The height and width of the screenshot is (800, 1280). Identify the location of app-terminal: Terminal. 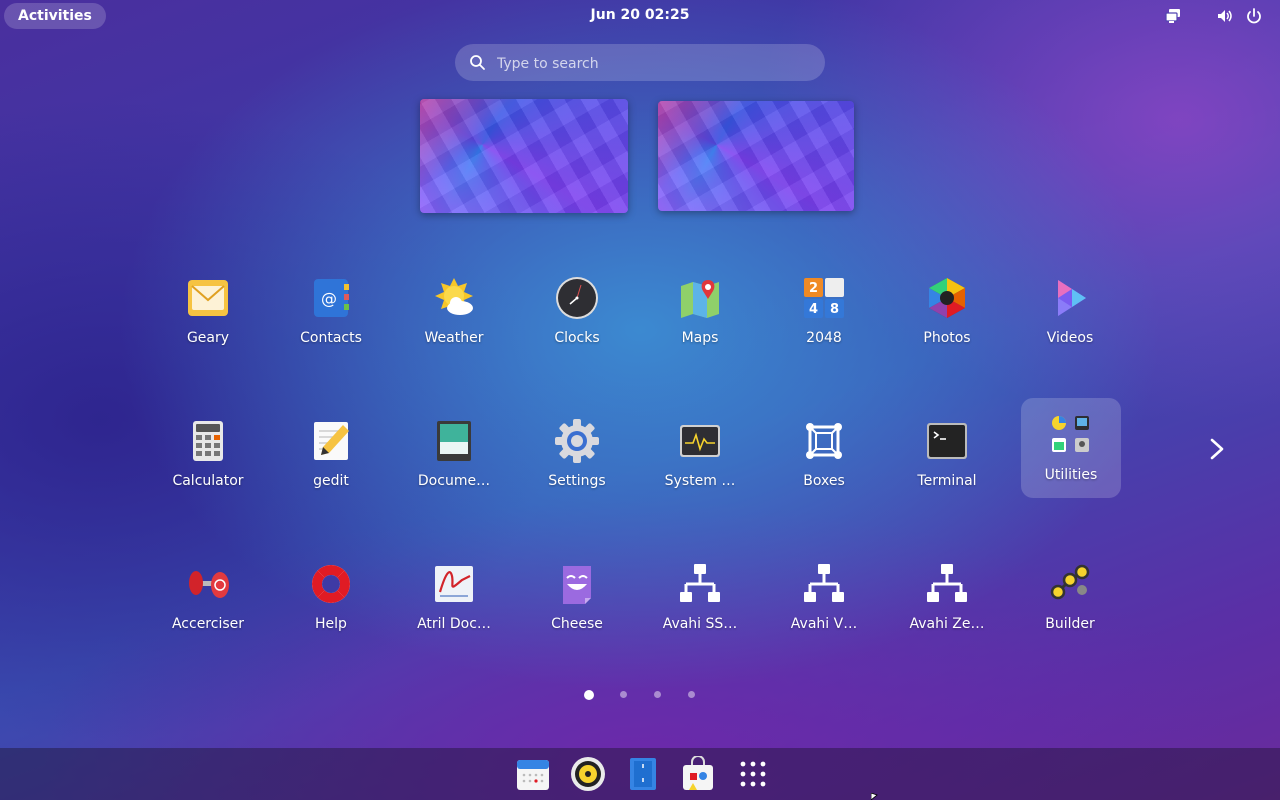
(947, 457).